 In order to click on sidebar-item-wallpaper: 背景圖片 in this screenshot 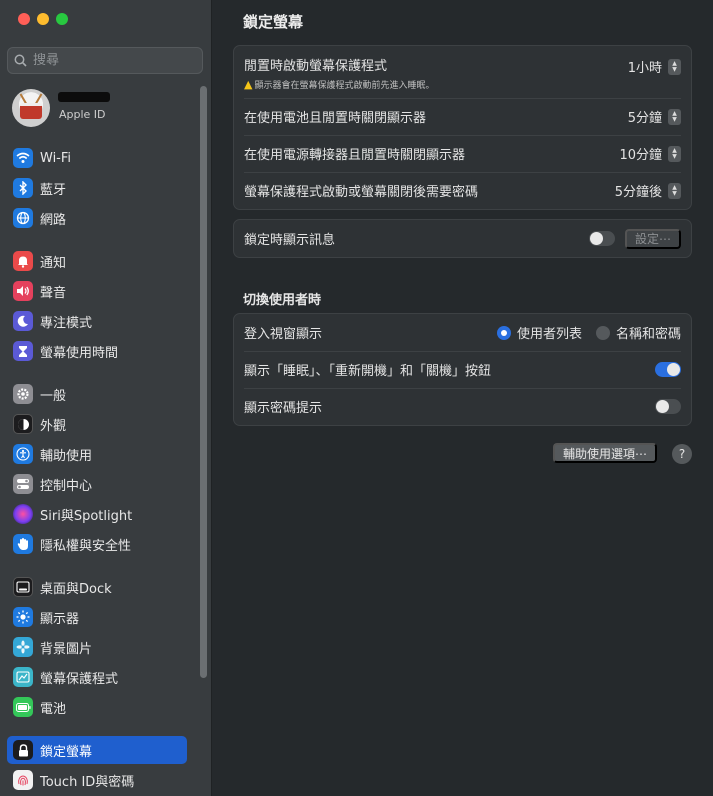, I will do `click(97, 647)`.